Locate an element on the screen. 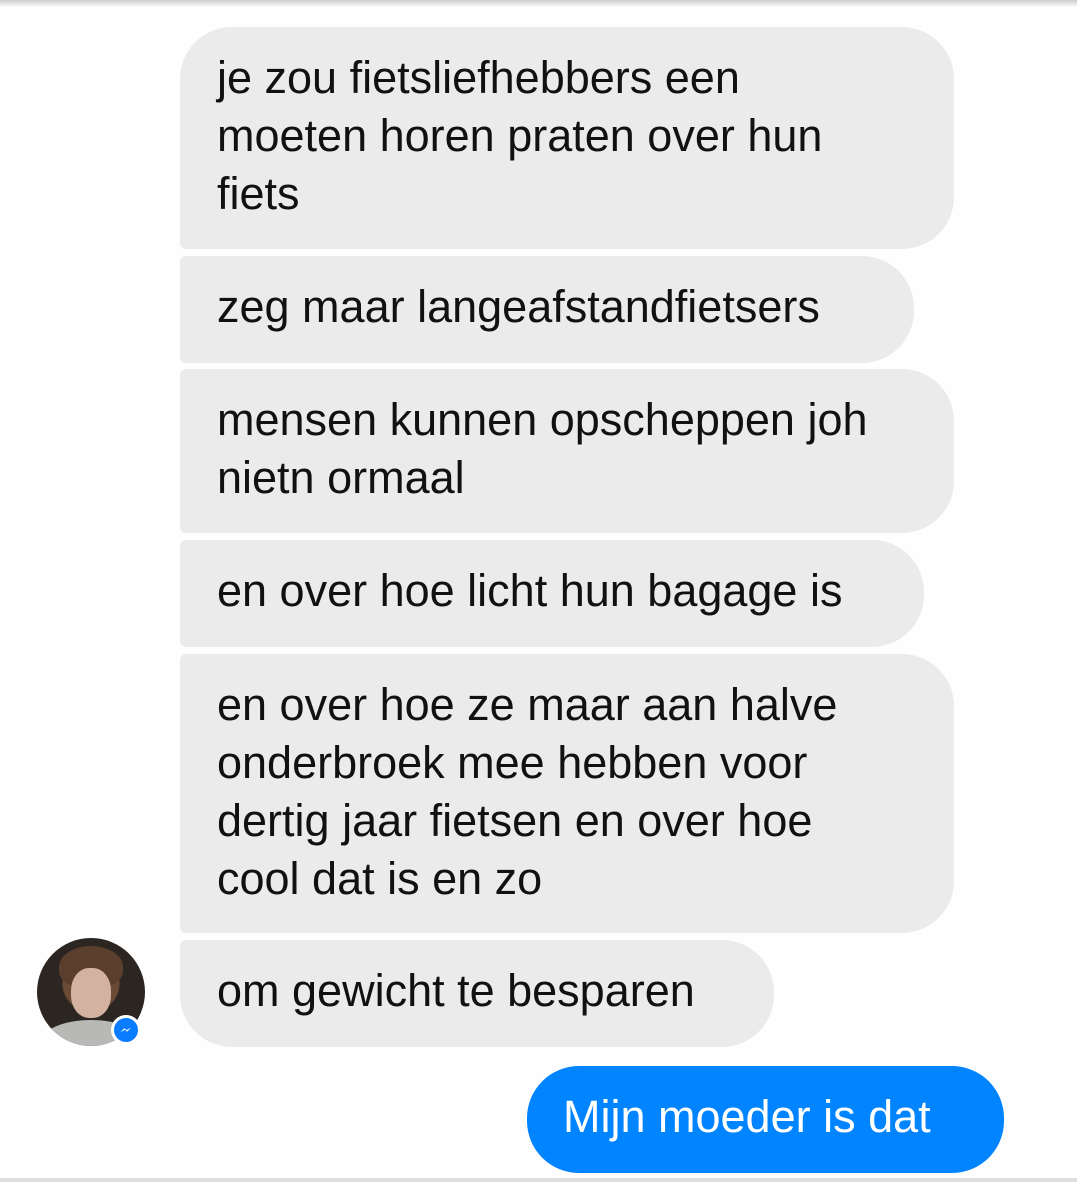 The height and width of the screenshot is (1182, 1077). messenger-bolt-icon is located at coordinates (125, 1030).